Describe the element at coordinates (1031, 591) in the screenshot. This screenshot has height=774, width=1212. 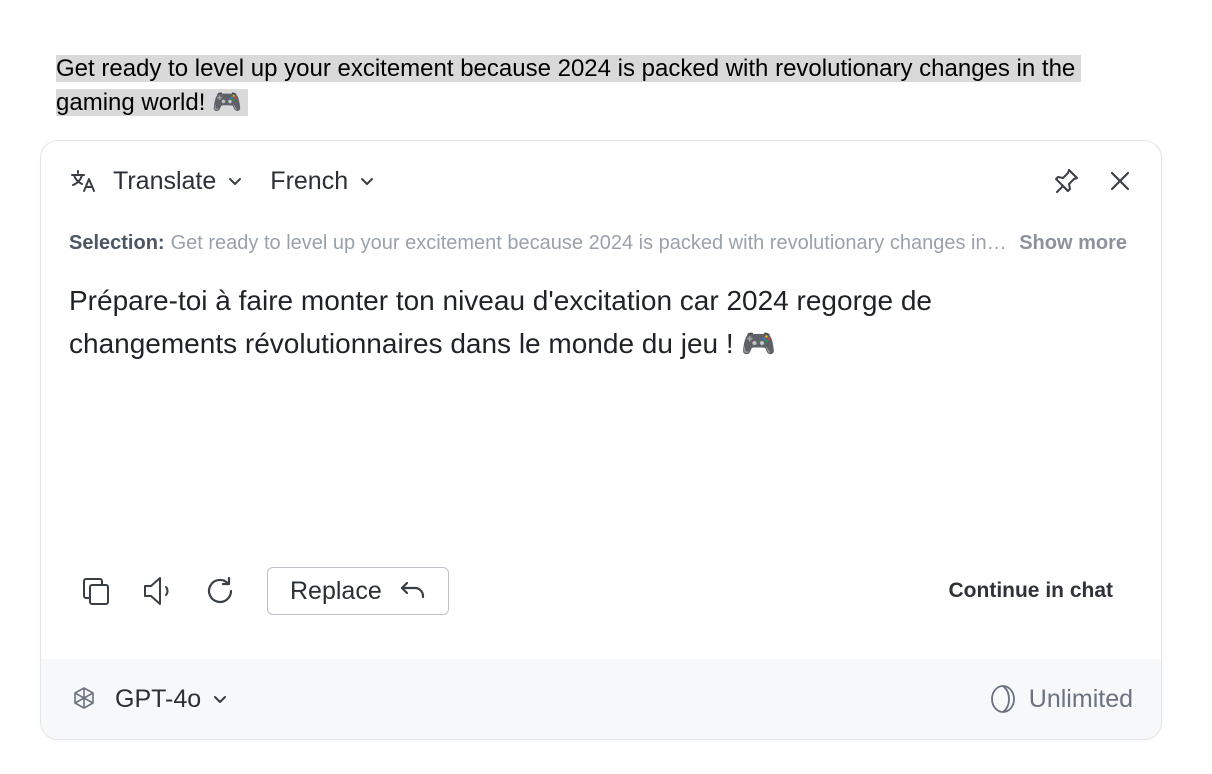
I see `continue-in-chat-button: Continue in chat` at that location.